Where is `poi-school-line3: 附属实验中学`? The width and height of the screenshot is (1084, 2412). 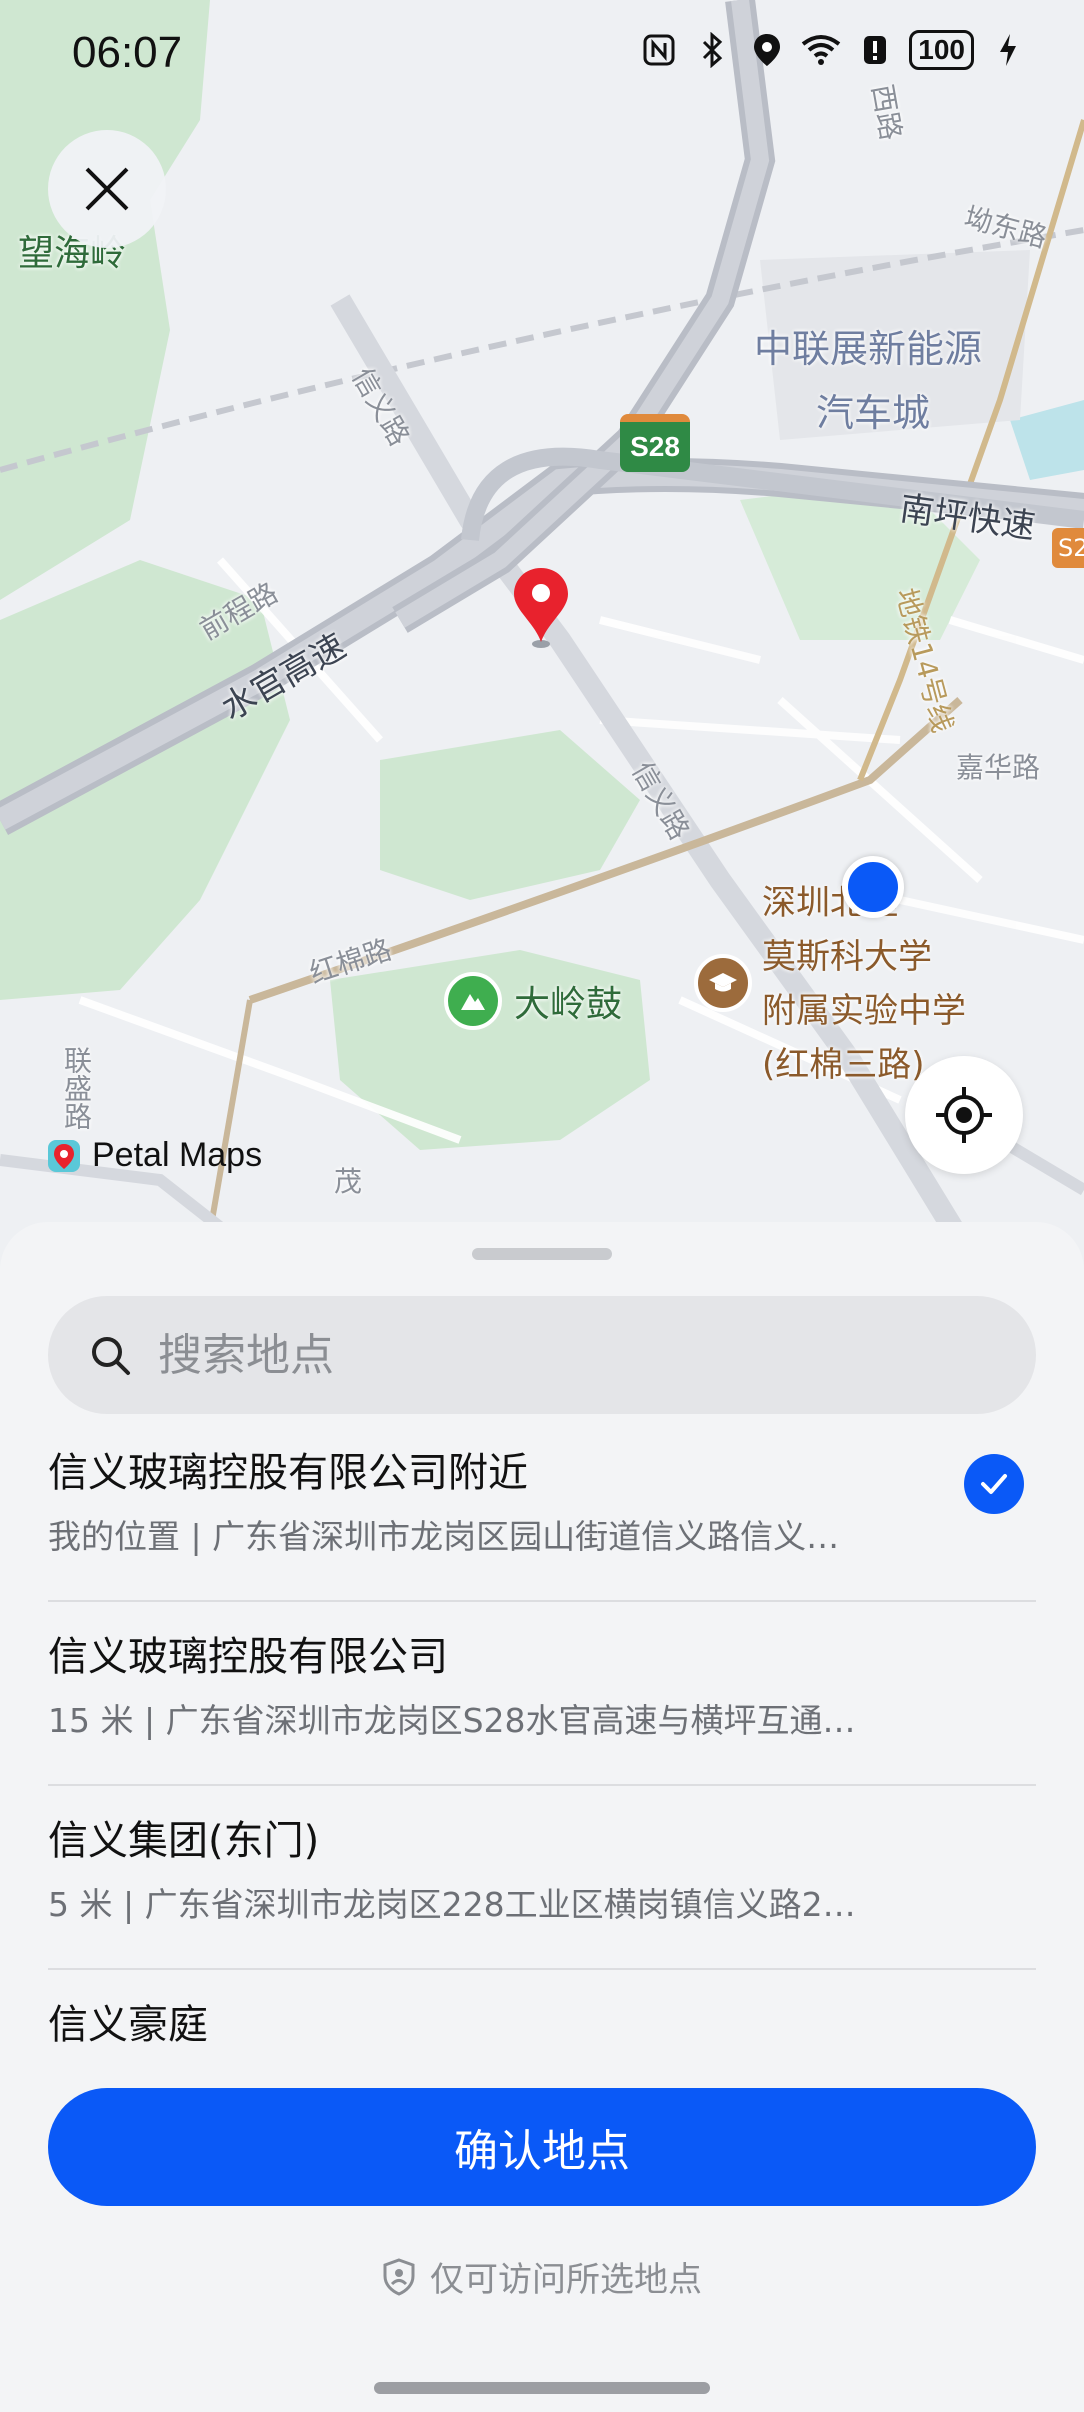 poi-school-line3: 附属实验中学 is located at coordinates (864, 1011).